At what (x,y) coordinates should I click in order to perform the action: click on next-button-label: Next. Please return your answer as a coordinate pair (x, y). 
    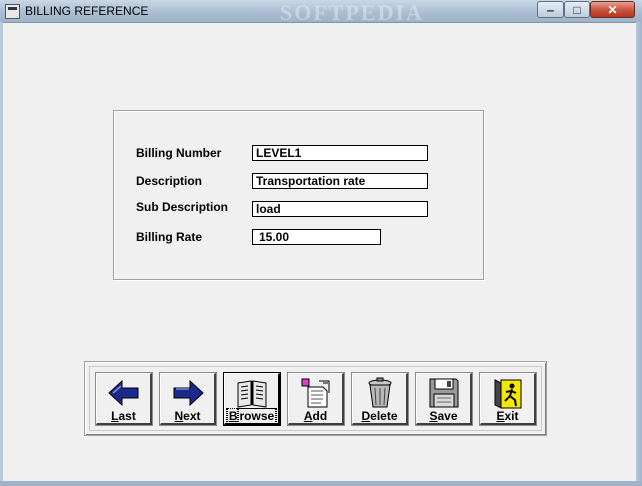
    Looking at the image, I should click on (187, 416).